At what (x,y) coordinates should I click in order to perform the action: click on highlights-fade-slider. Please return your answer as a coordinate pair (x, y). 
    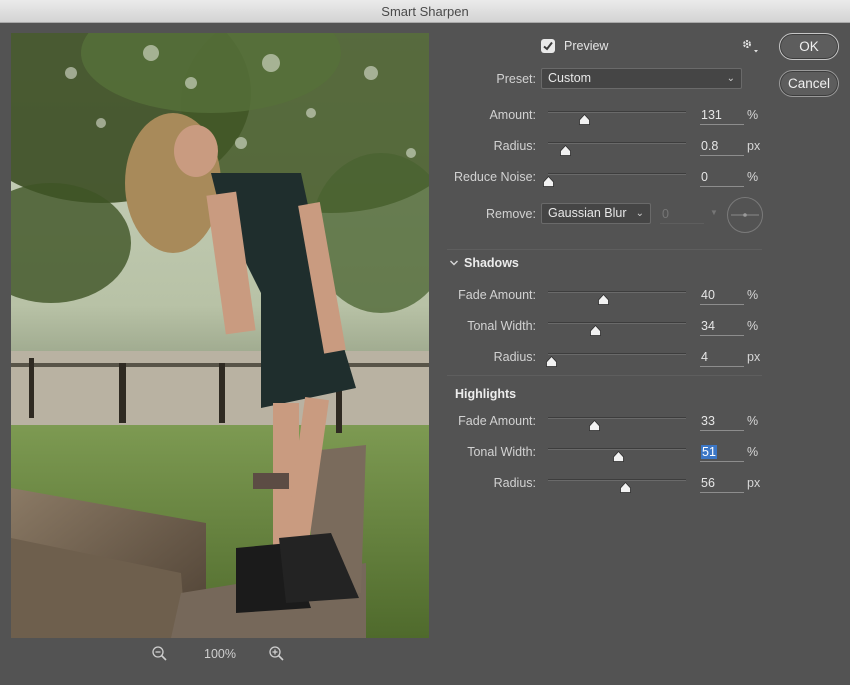
    Looking at the image, I should click on (617, 418).